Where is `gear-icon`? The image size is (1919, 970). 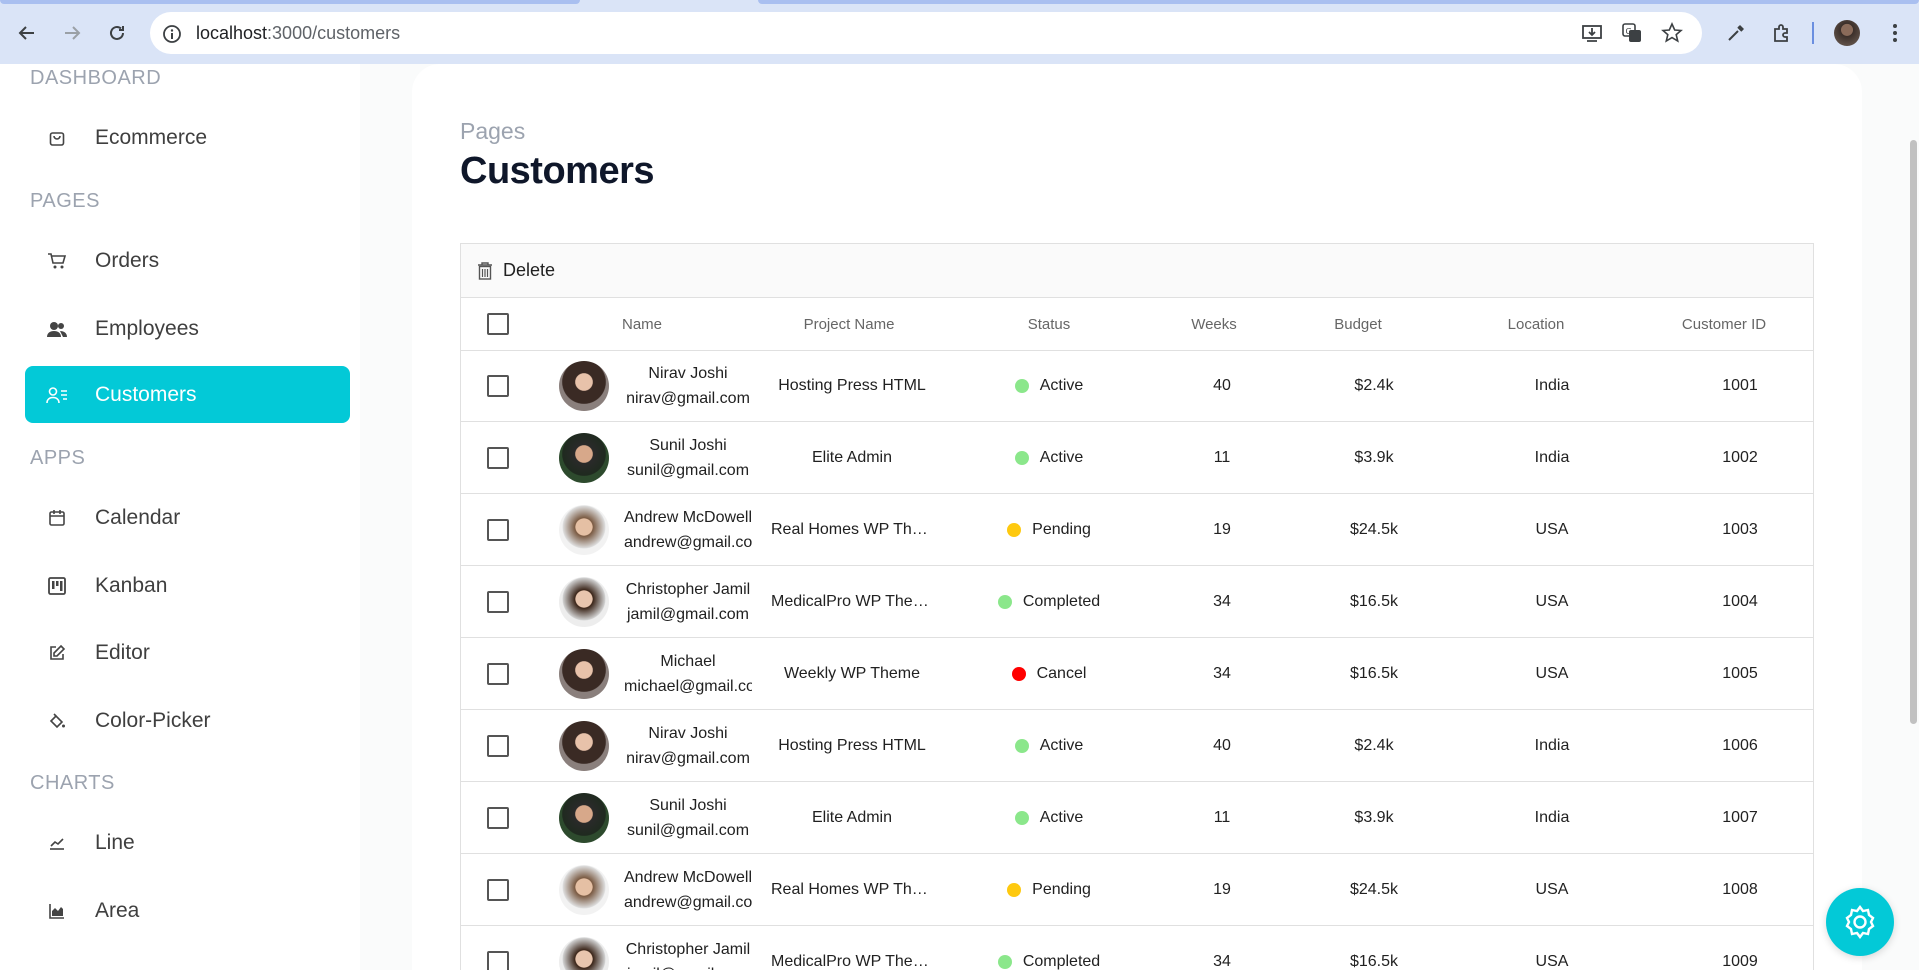
gear-icon is located at coordinates (1860, 922).